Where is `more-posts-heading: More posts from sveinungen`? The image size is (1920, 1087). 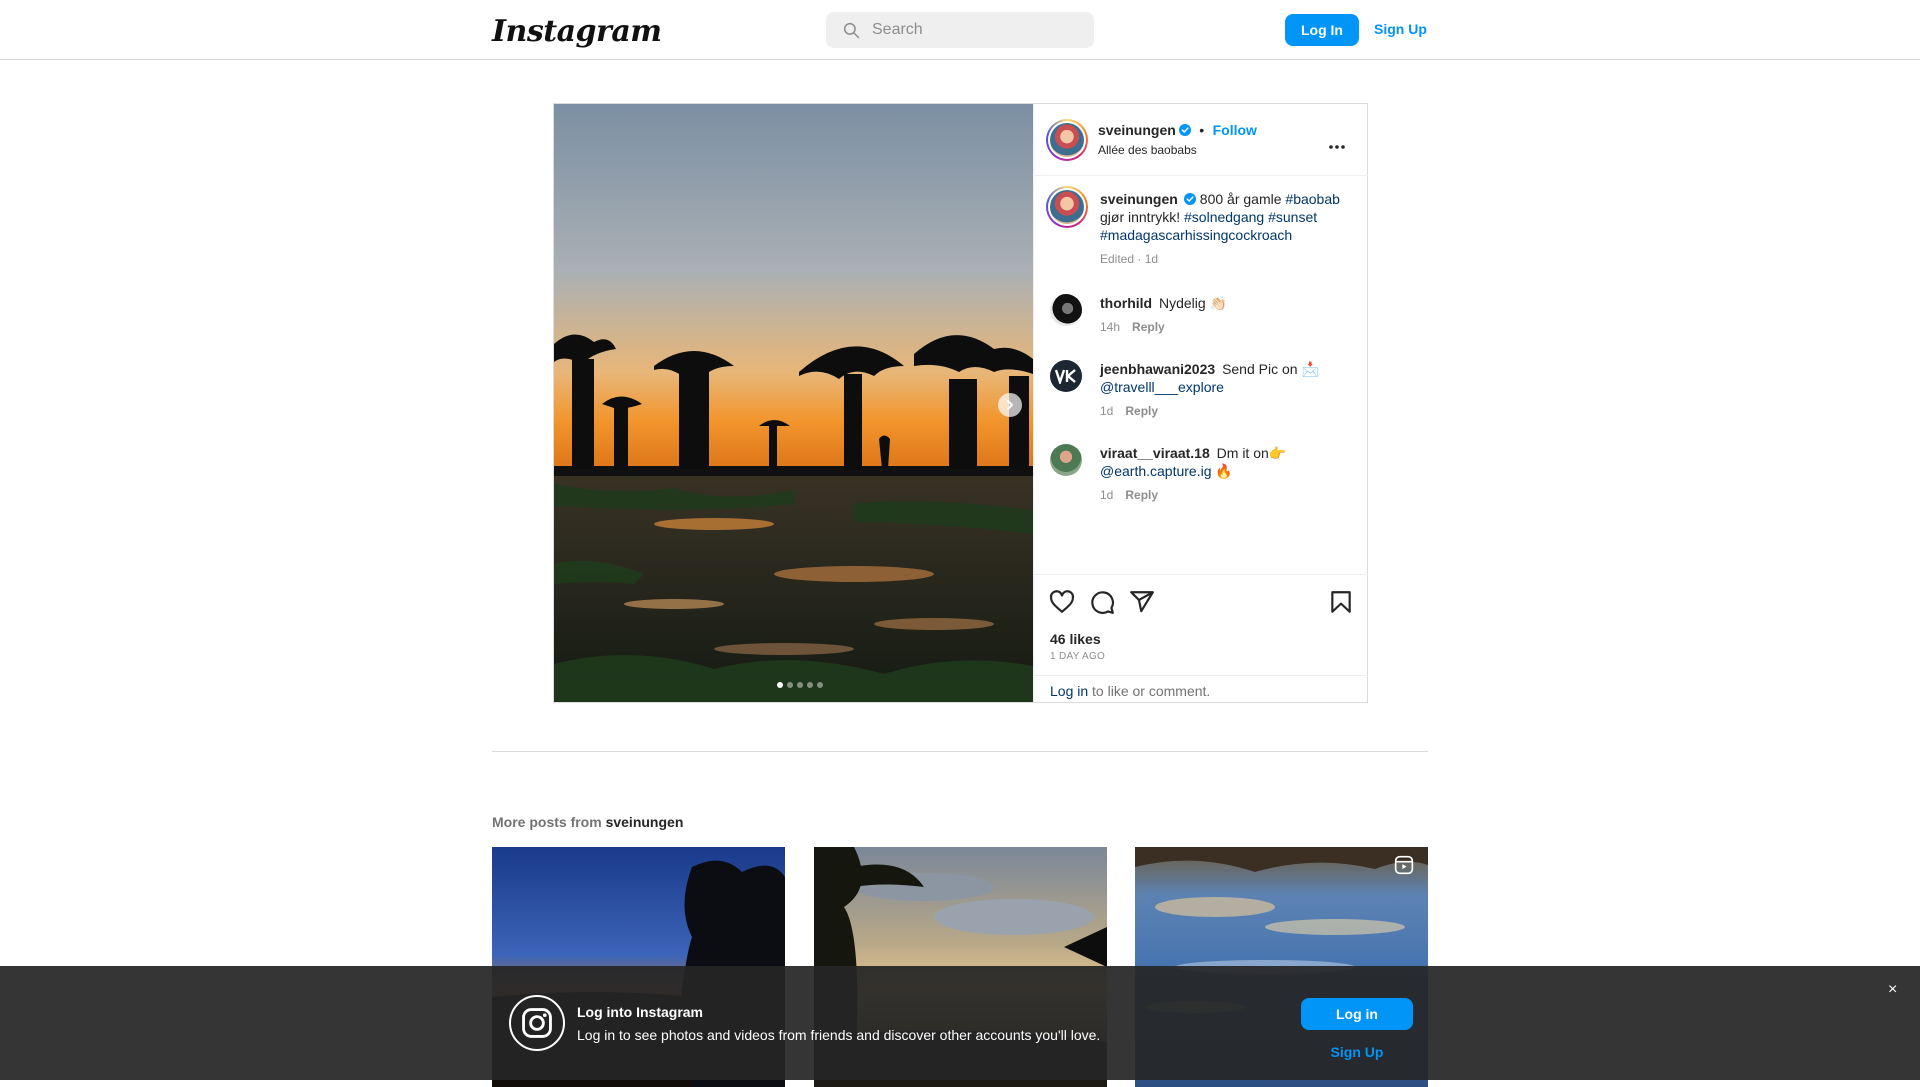
more-posts-heading: More posts from sveinungen is located at coordinates (587, 822).